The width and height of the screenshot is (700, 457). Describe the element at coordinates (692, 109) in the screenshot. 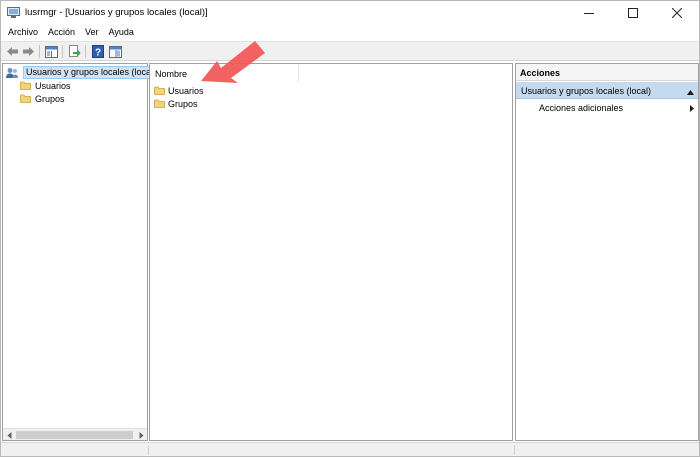

I see `submenu-arrow-icon` at that location.